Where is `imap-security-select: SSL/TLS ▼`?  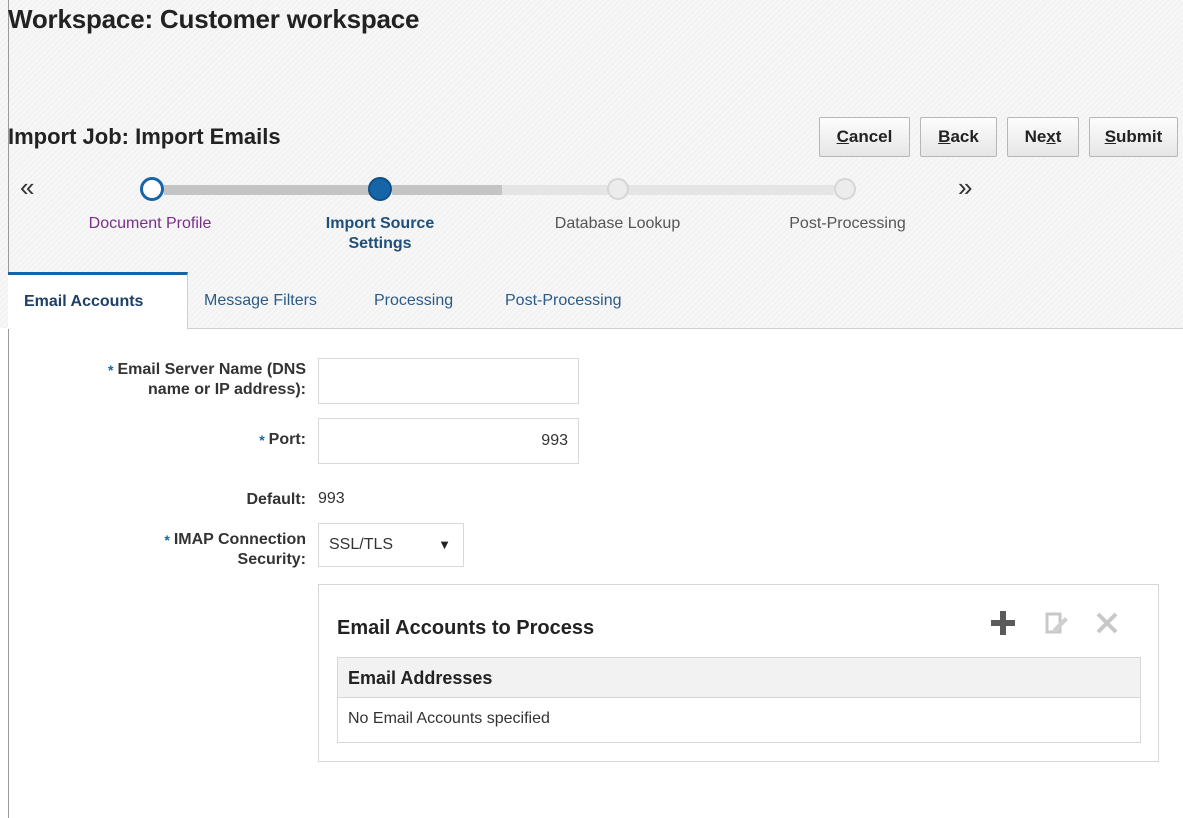 imap-security-select: SSL/TLS ▼ is located at coordinates (391, 545).